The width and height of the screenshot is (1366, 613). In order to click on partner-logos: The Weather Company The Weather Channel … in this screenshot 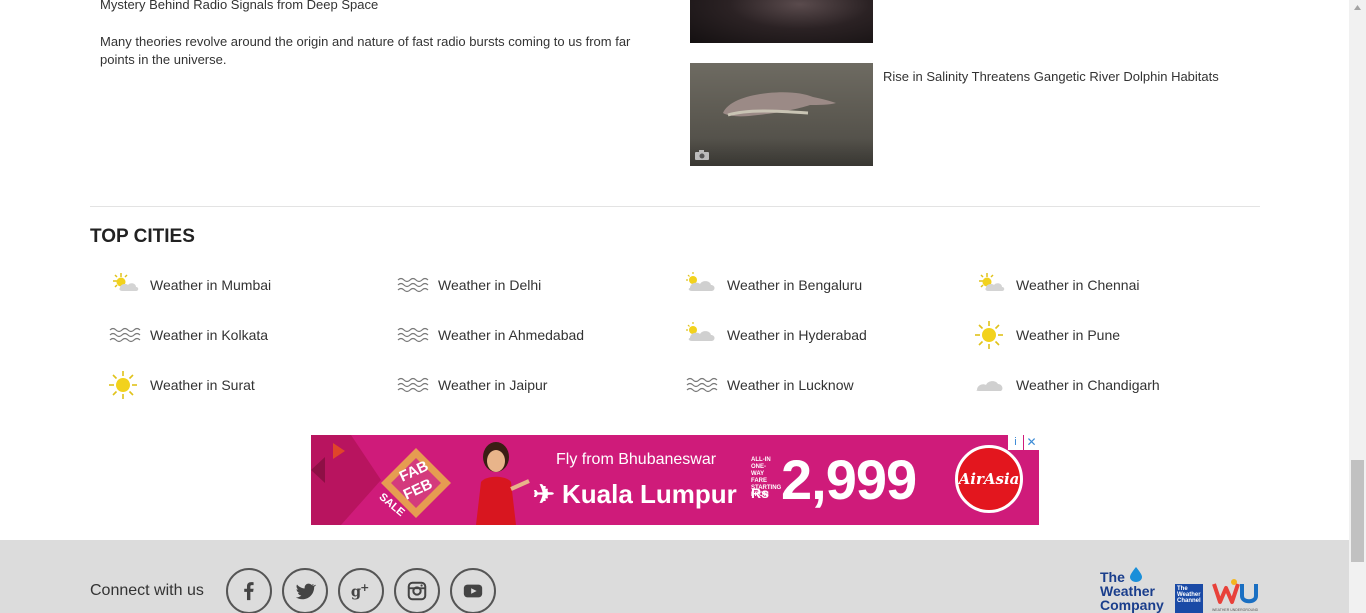, I will do `click(1182, 589)`.